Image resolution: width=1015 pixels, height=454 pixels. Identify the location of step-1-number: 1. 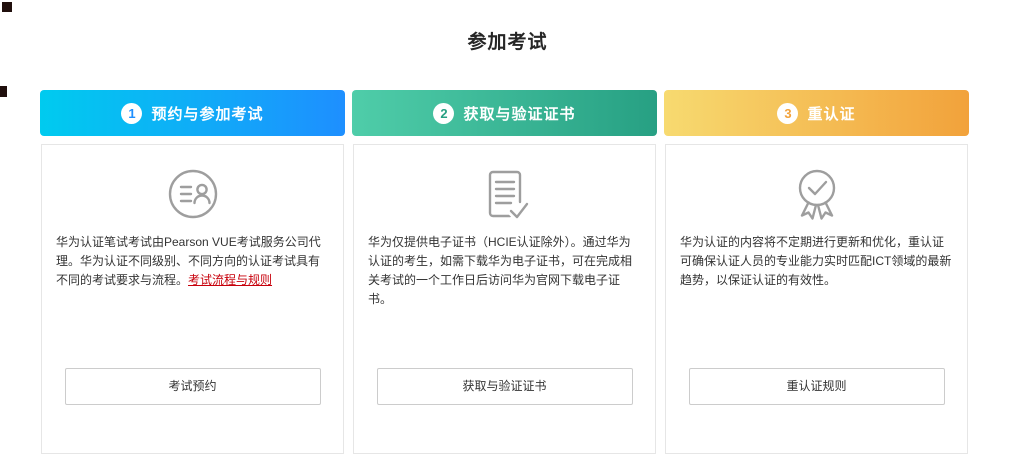
(132, 113).